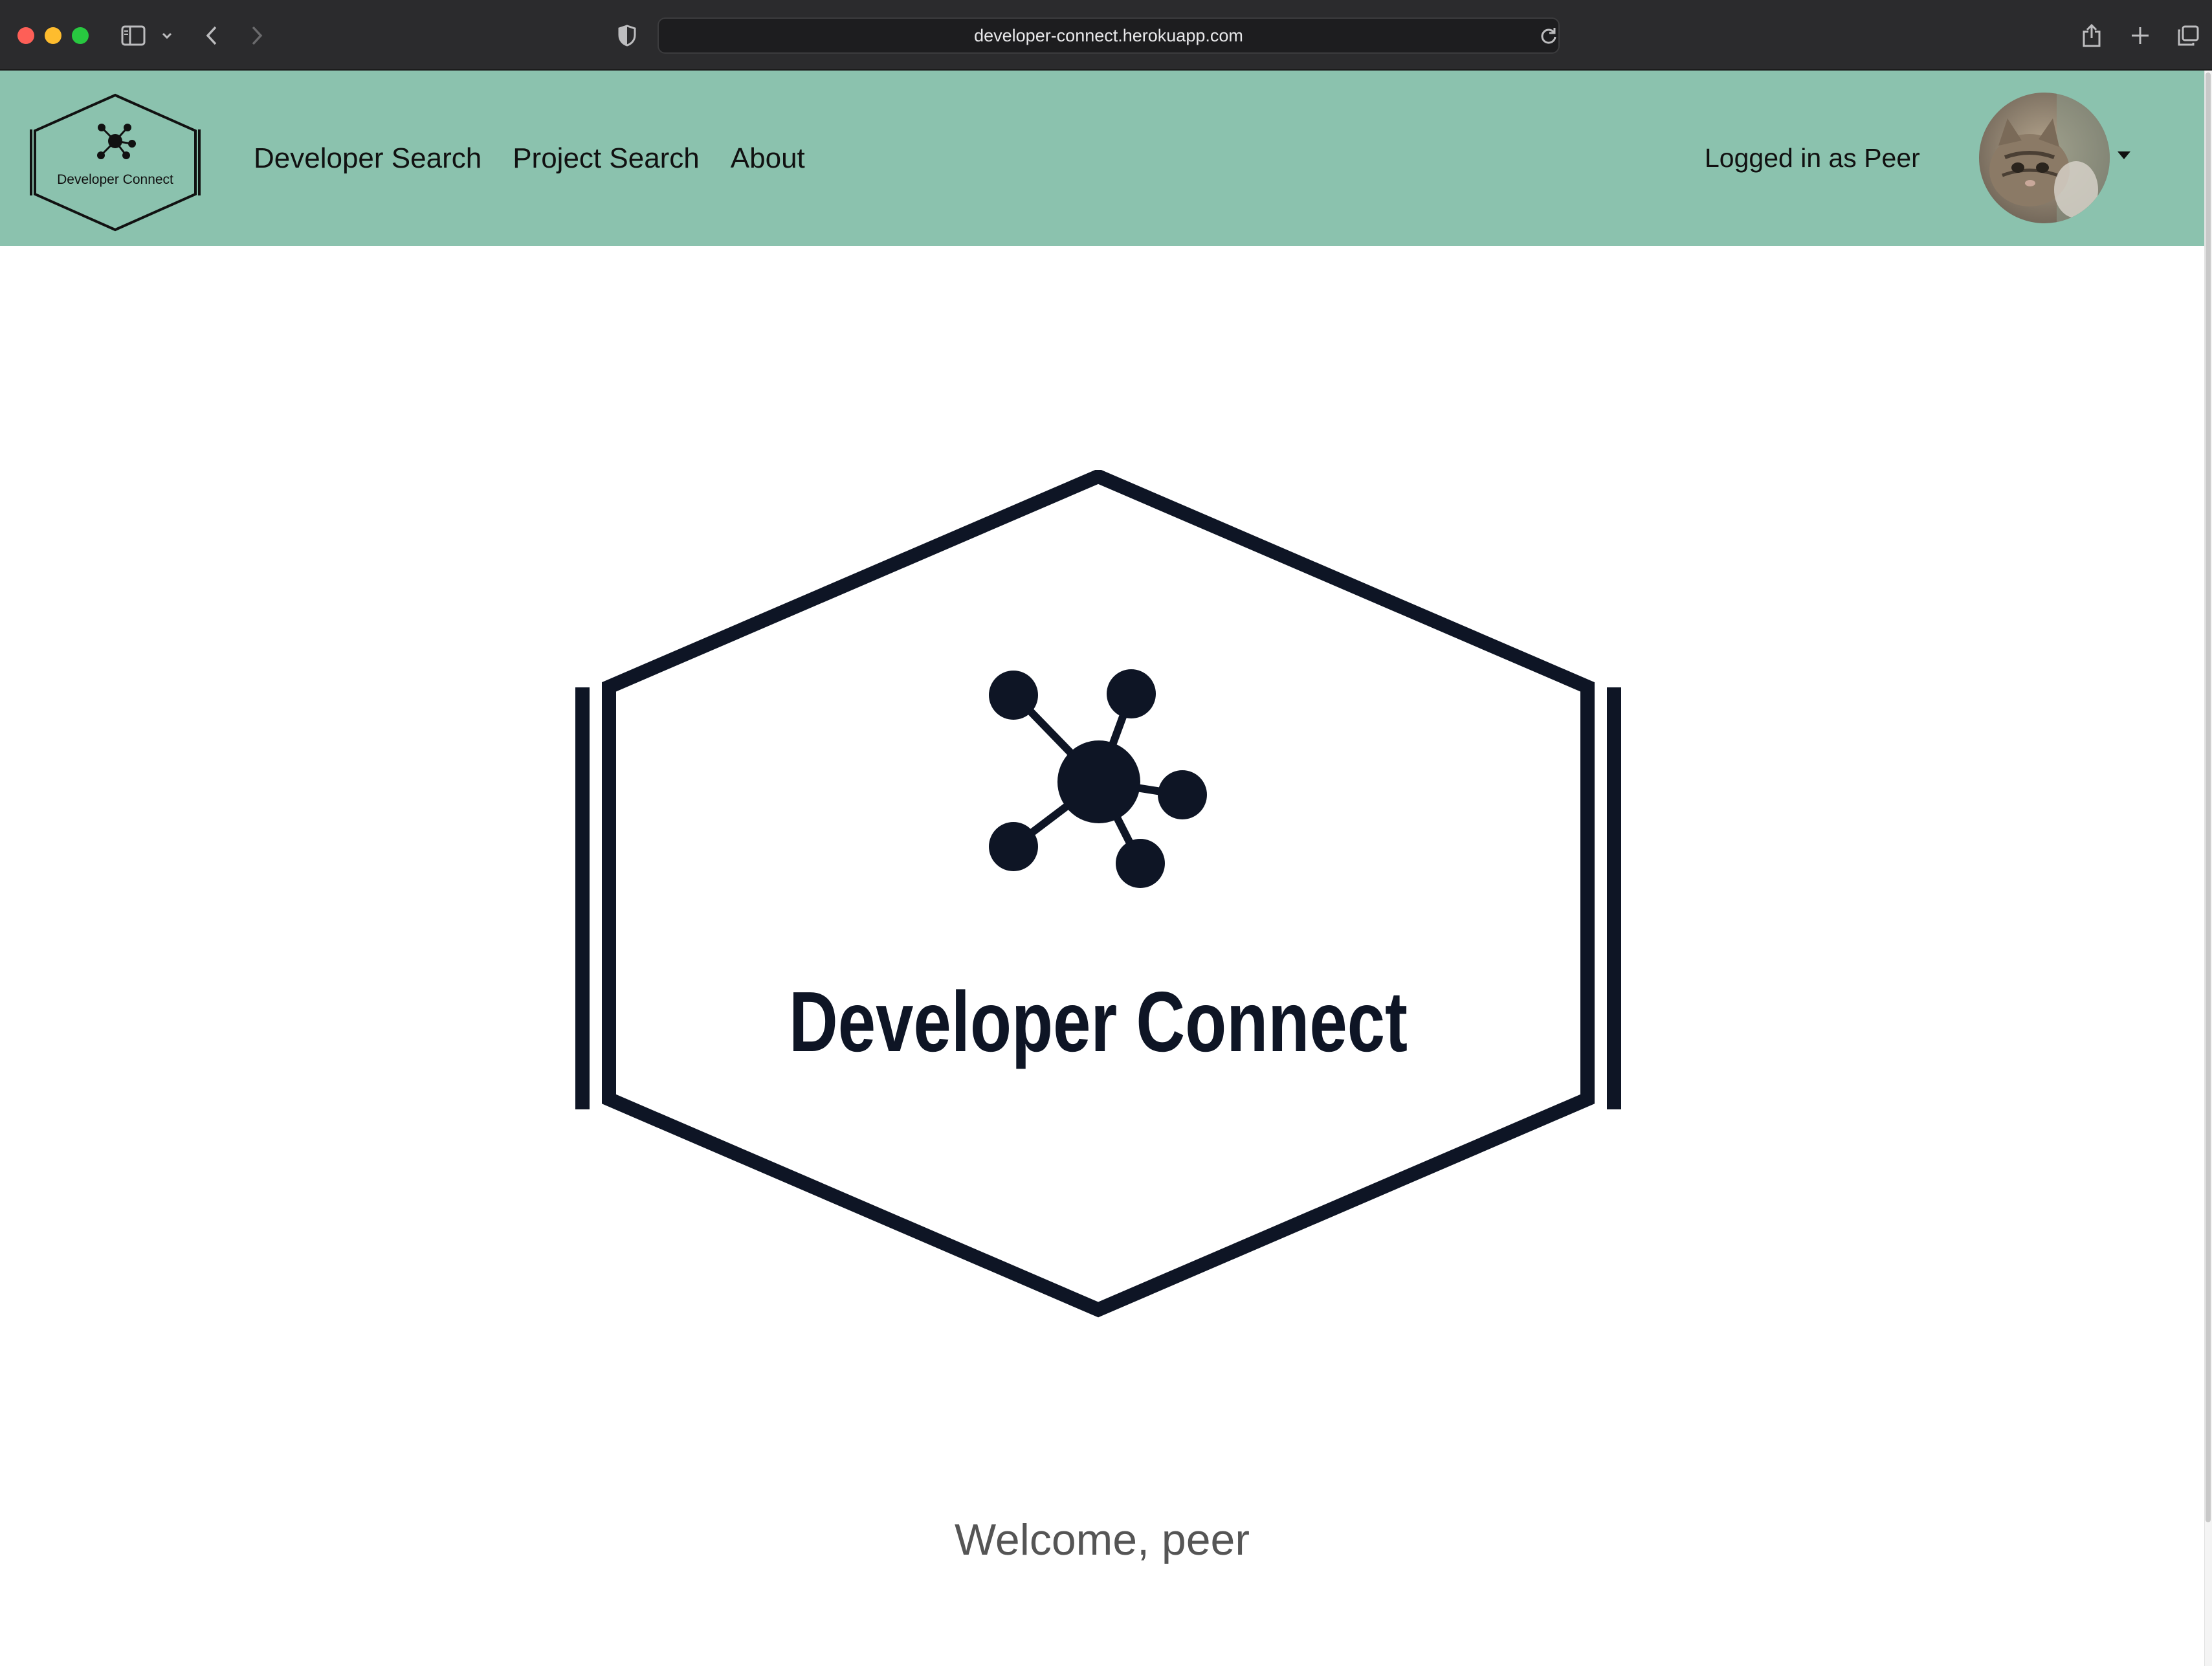 The height and width of the screenshot is (1666, 2212). I want to click on browser-toolbar: developer-connect.herokuapp.com, so click(1106, 35).